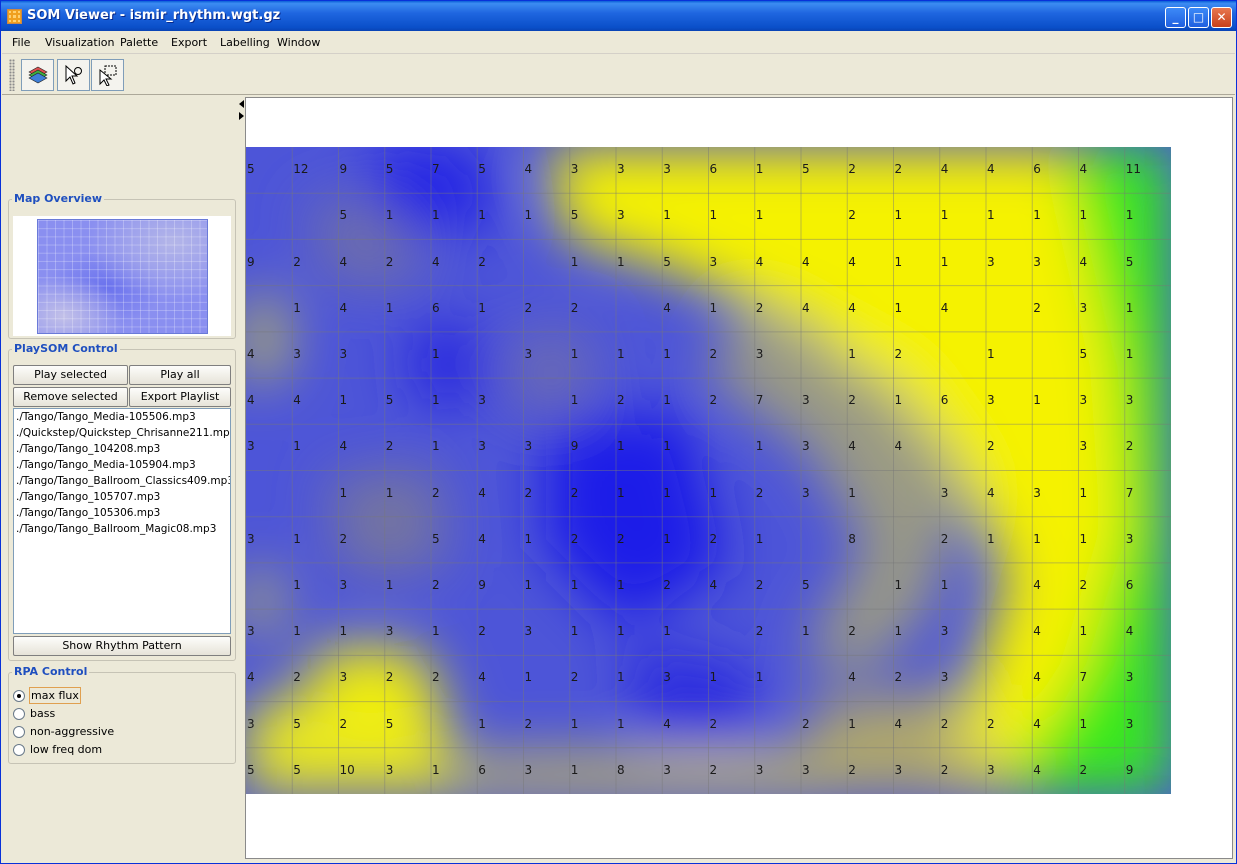  Describe the element at coordinates (122, 513) in the screenshot. I see `playlist-item: ./Tango/Tango_105306.mp3` at that location.